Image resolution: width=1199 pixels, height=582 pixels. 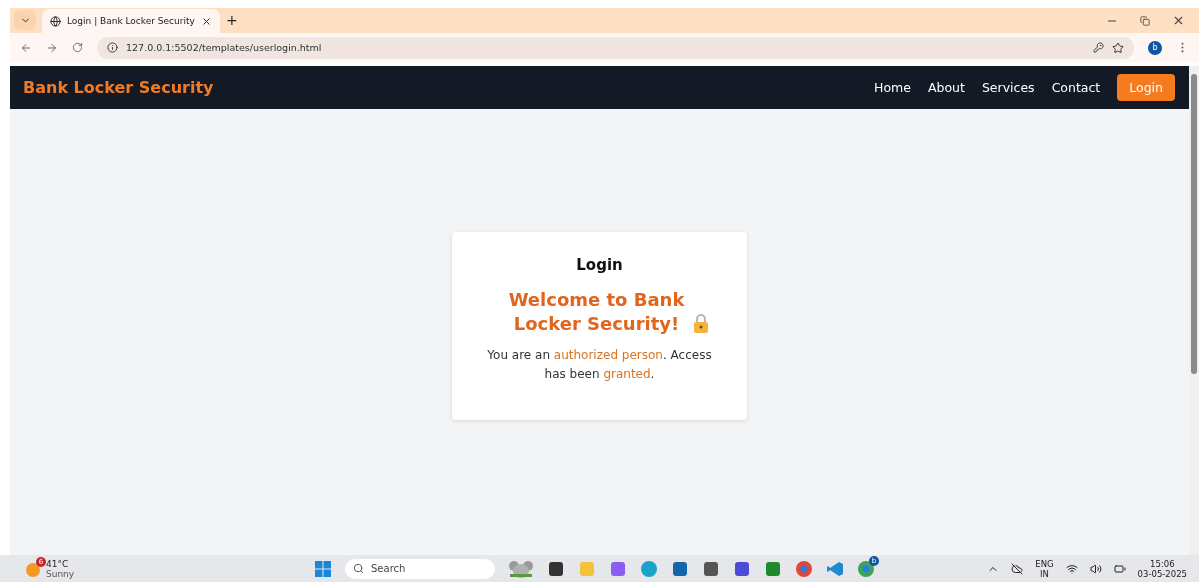 What do you see at coordinates (1119, 568) in the screenshot?
I see `battery-icon` at bounding box center [1119, 568].